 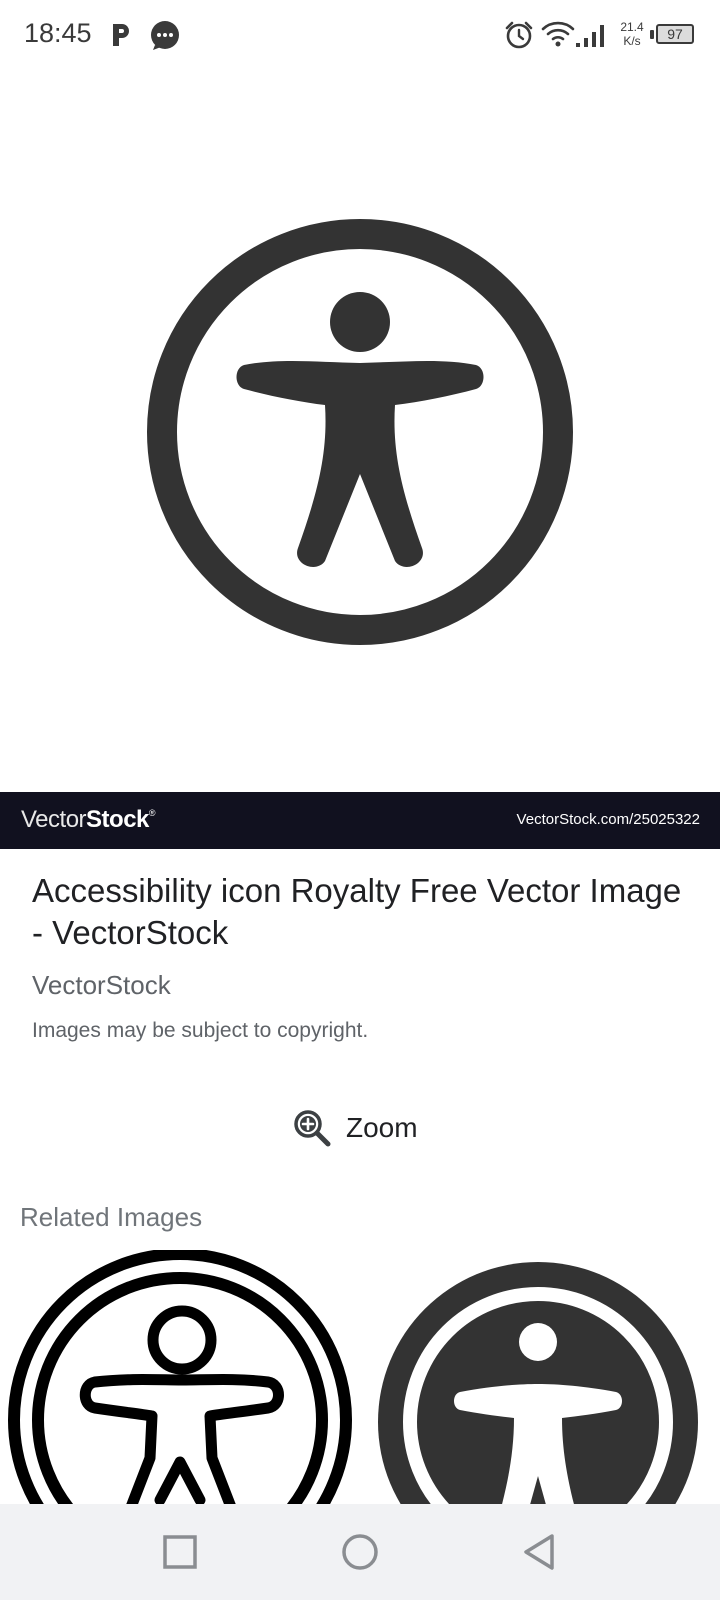 I want to click on network-speed-value: 21.4, so click(x=632, y=27).